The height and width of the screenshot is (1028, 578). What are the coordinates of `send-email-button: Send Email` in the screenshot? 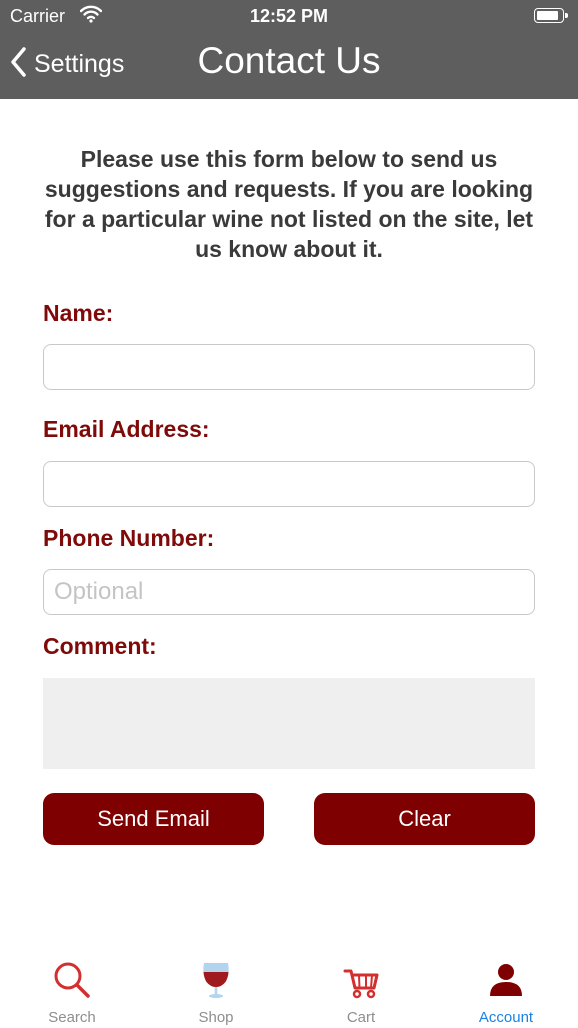 It's located at (153, 819).